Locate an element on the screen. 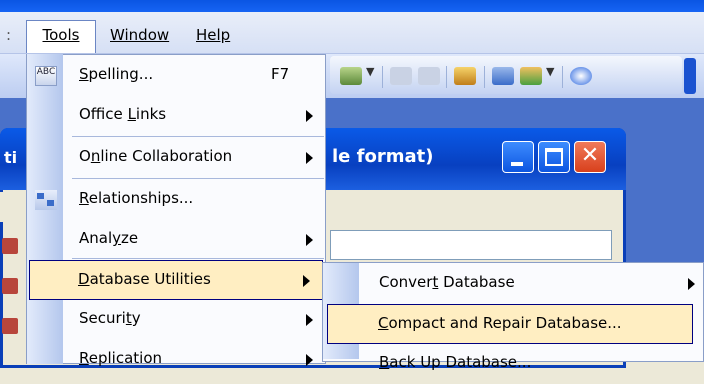  menu-item-spelling: ABC Spelling... F7 is located at coordinates (176, 76).